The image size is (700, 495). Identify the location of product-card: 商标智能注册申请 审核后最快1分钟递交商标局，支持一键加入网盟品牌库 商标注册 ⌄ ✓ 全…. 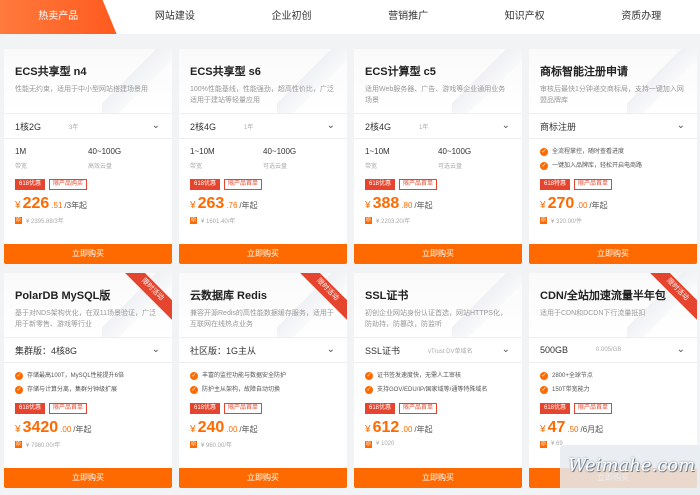
(613, 156).